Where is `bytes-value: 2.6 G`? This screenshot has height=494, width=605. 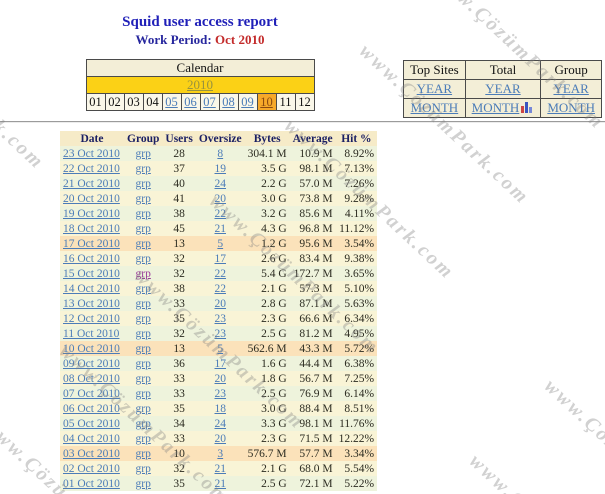
bytes-value: 2.6 G is located at coordinates (274, 258).